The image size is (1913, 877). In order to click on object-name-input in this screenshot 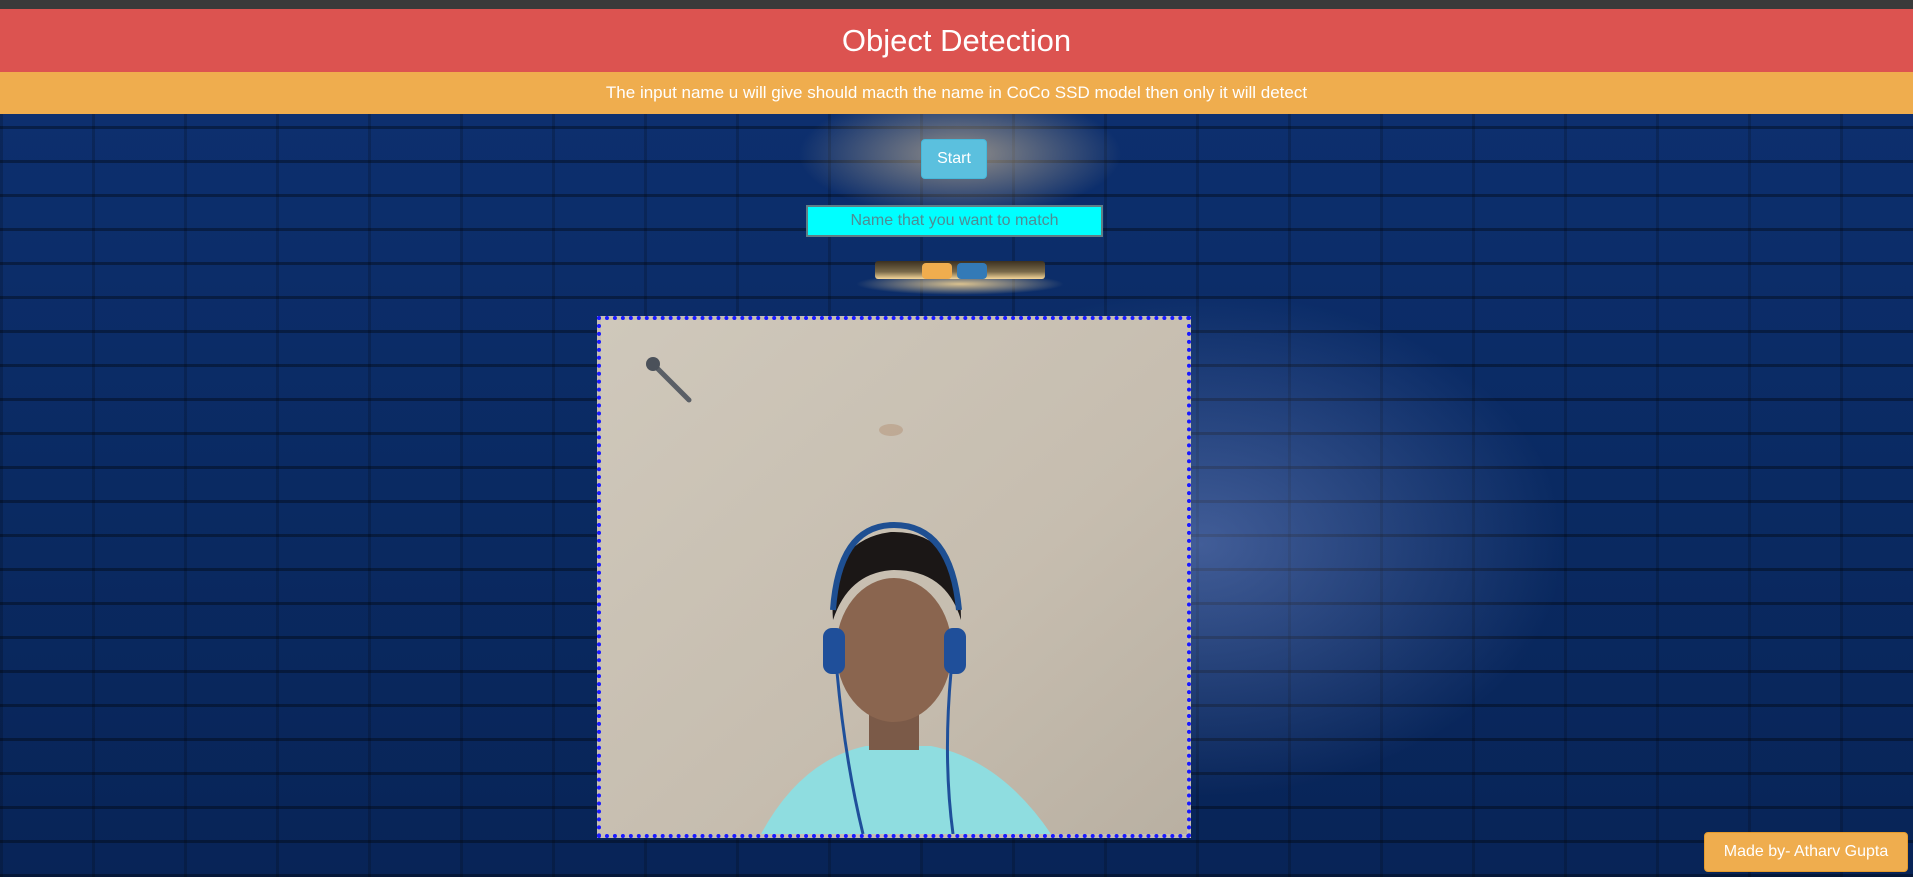, I will do `click(954, 221)`.